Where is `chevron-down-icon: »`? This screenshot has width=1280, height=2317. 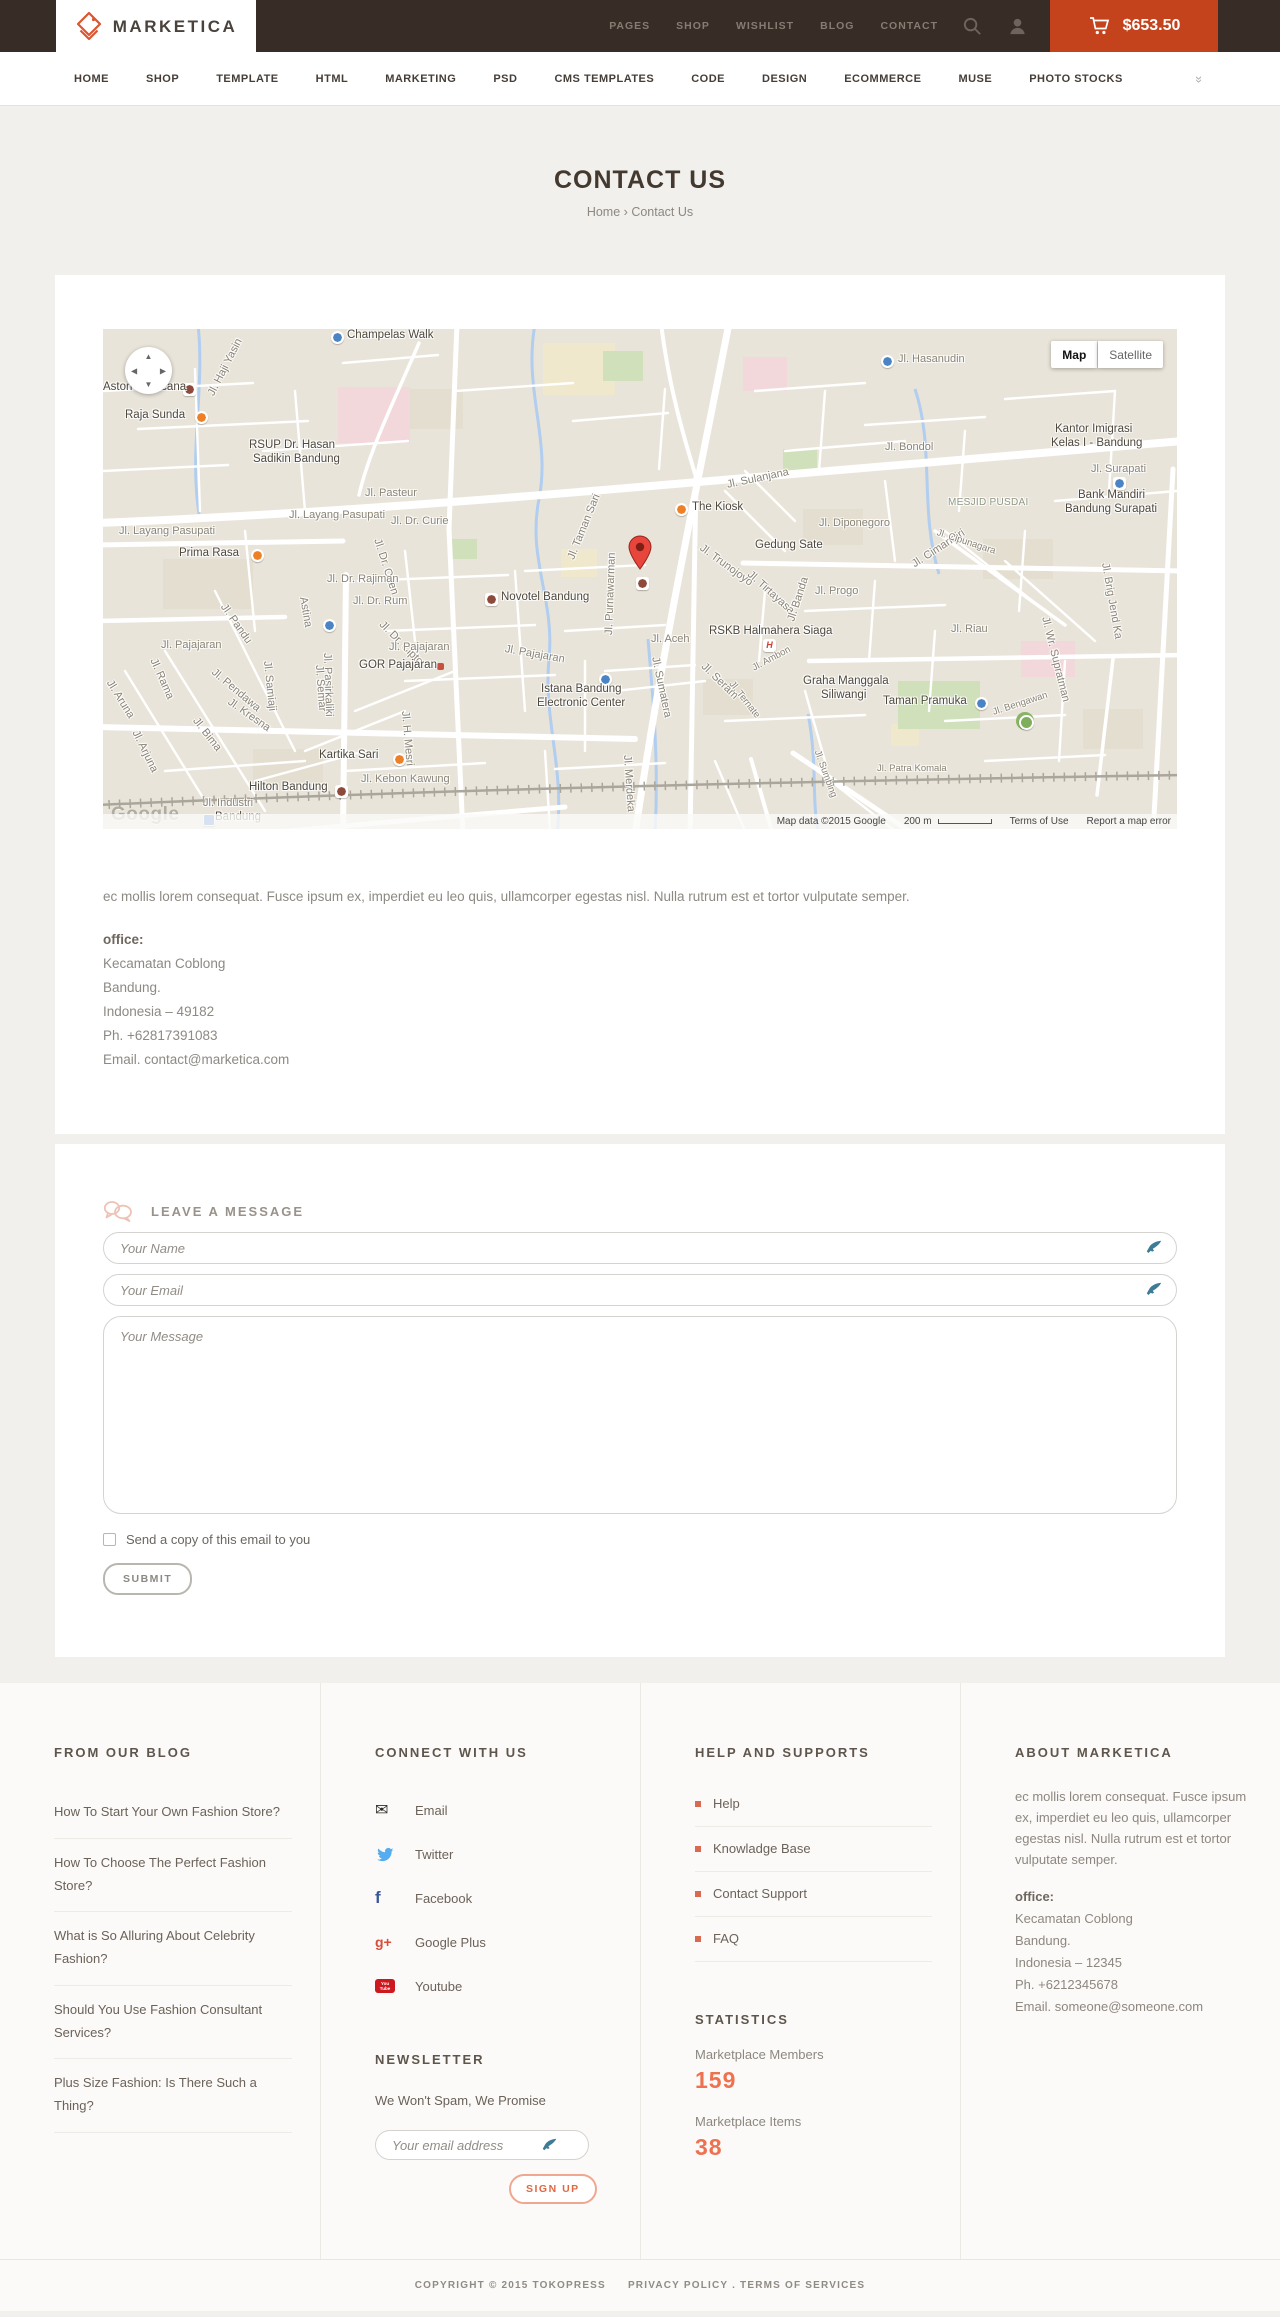
chevron-down-icon: » is located at coordinates (1199, 78).